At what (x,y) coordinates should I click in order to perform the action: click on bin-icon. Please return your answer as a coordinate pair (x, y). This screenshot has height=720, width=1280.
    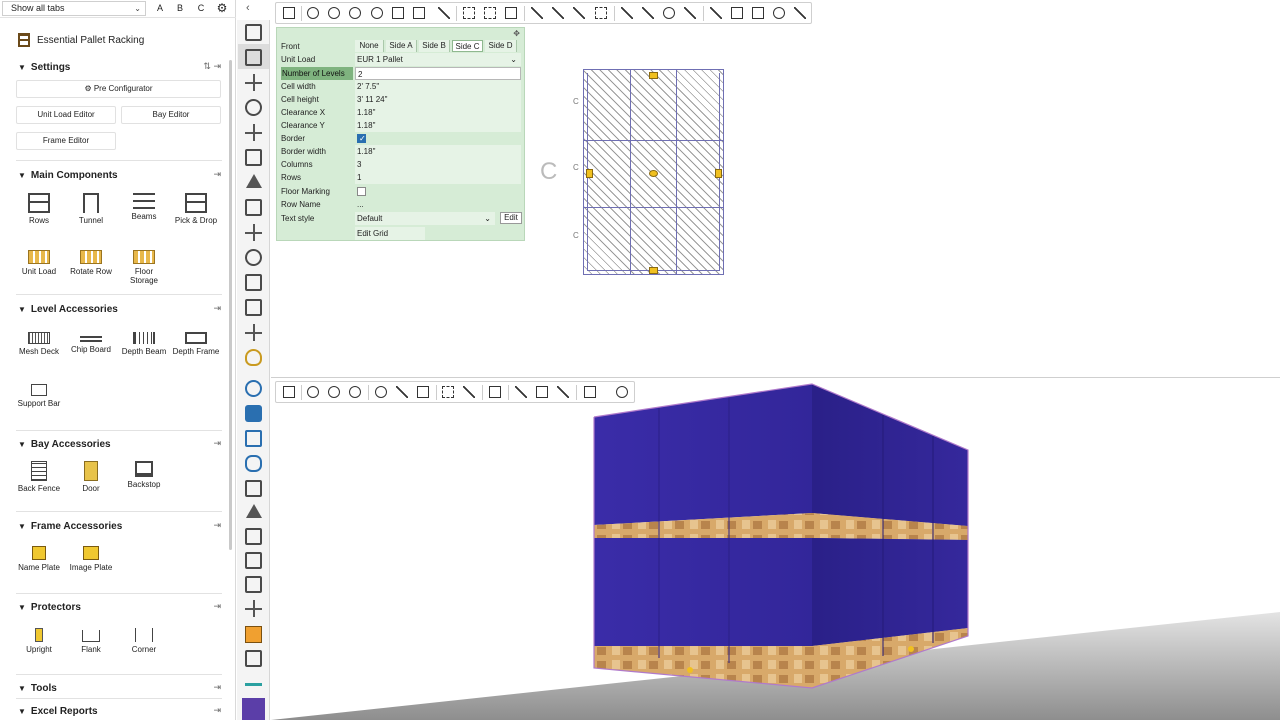
    Looking at the image, I should click on (253, 488).